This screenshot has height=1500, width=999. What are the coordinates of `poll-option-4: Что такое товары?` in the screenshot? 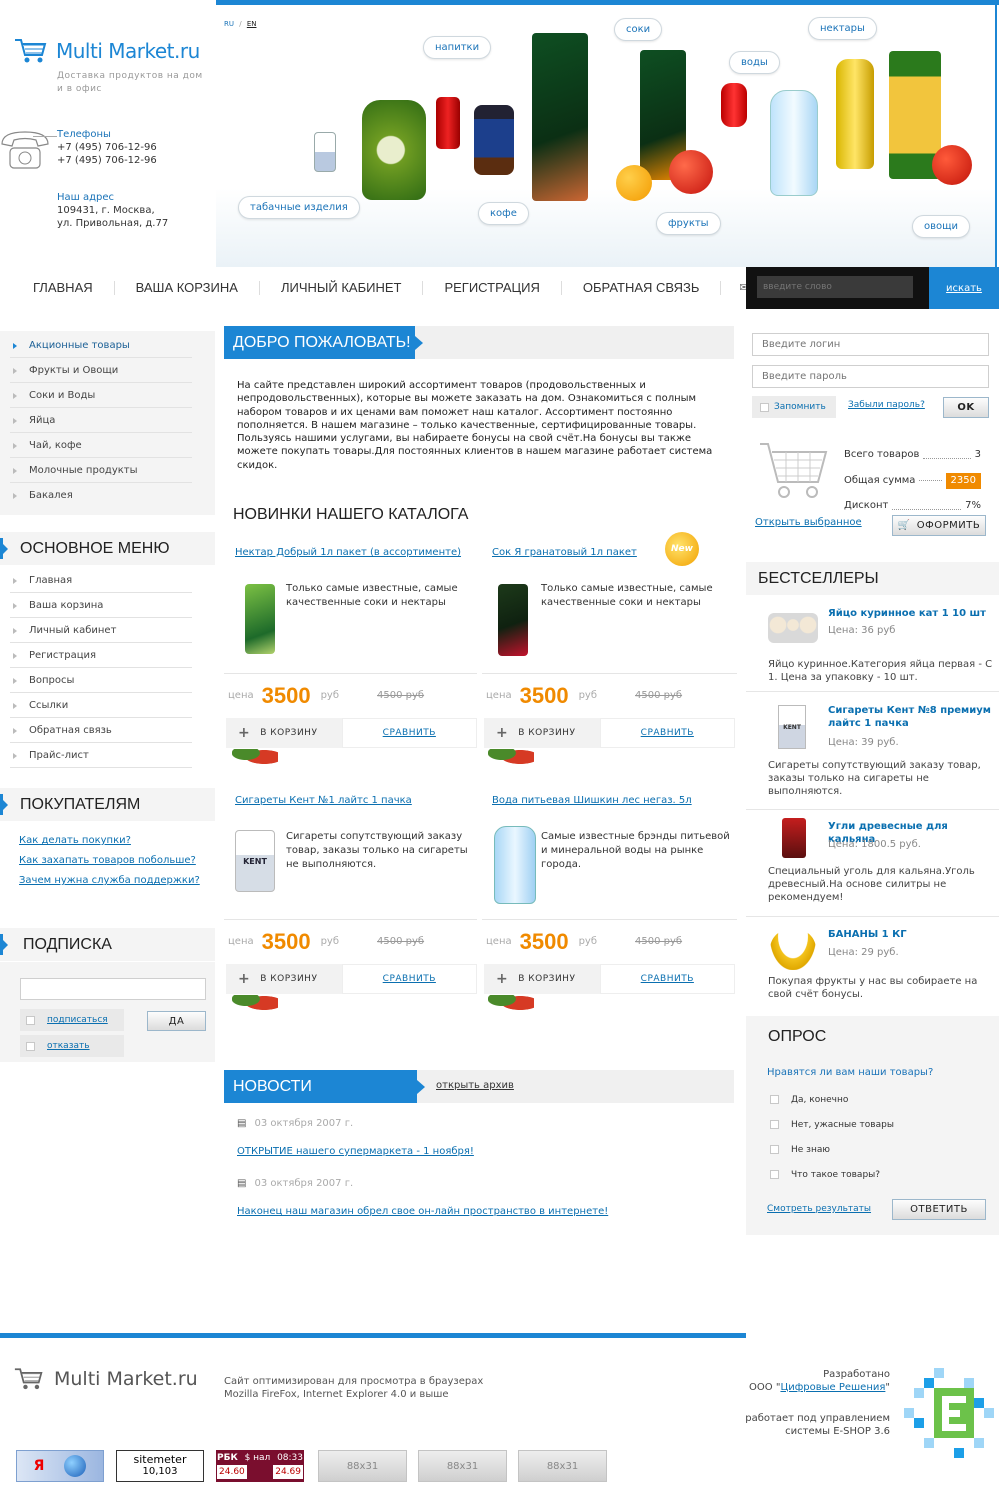 It's located at (832, 1175).